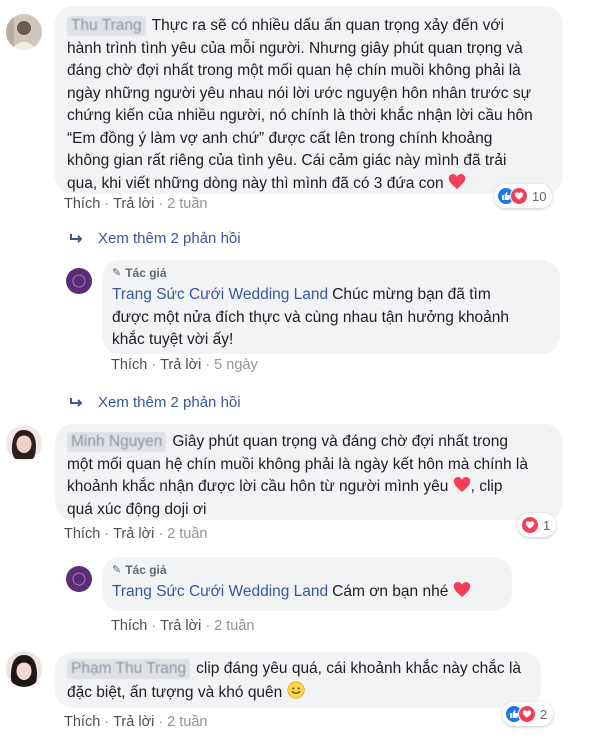  Describe the element at coordinates (236, 365) in the screenshot. I see `timestamp: 5 ngày` at that location.